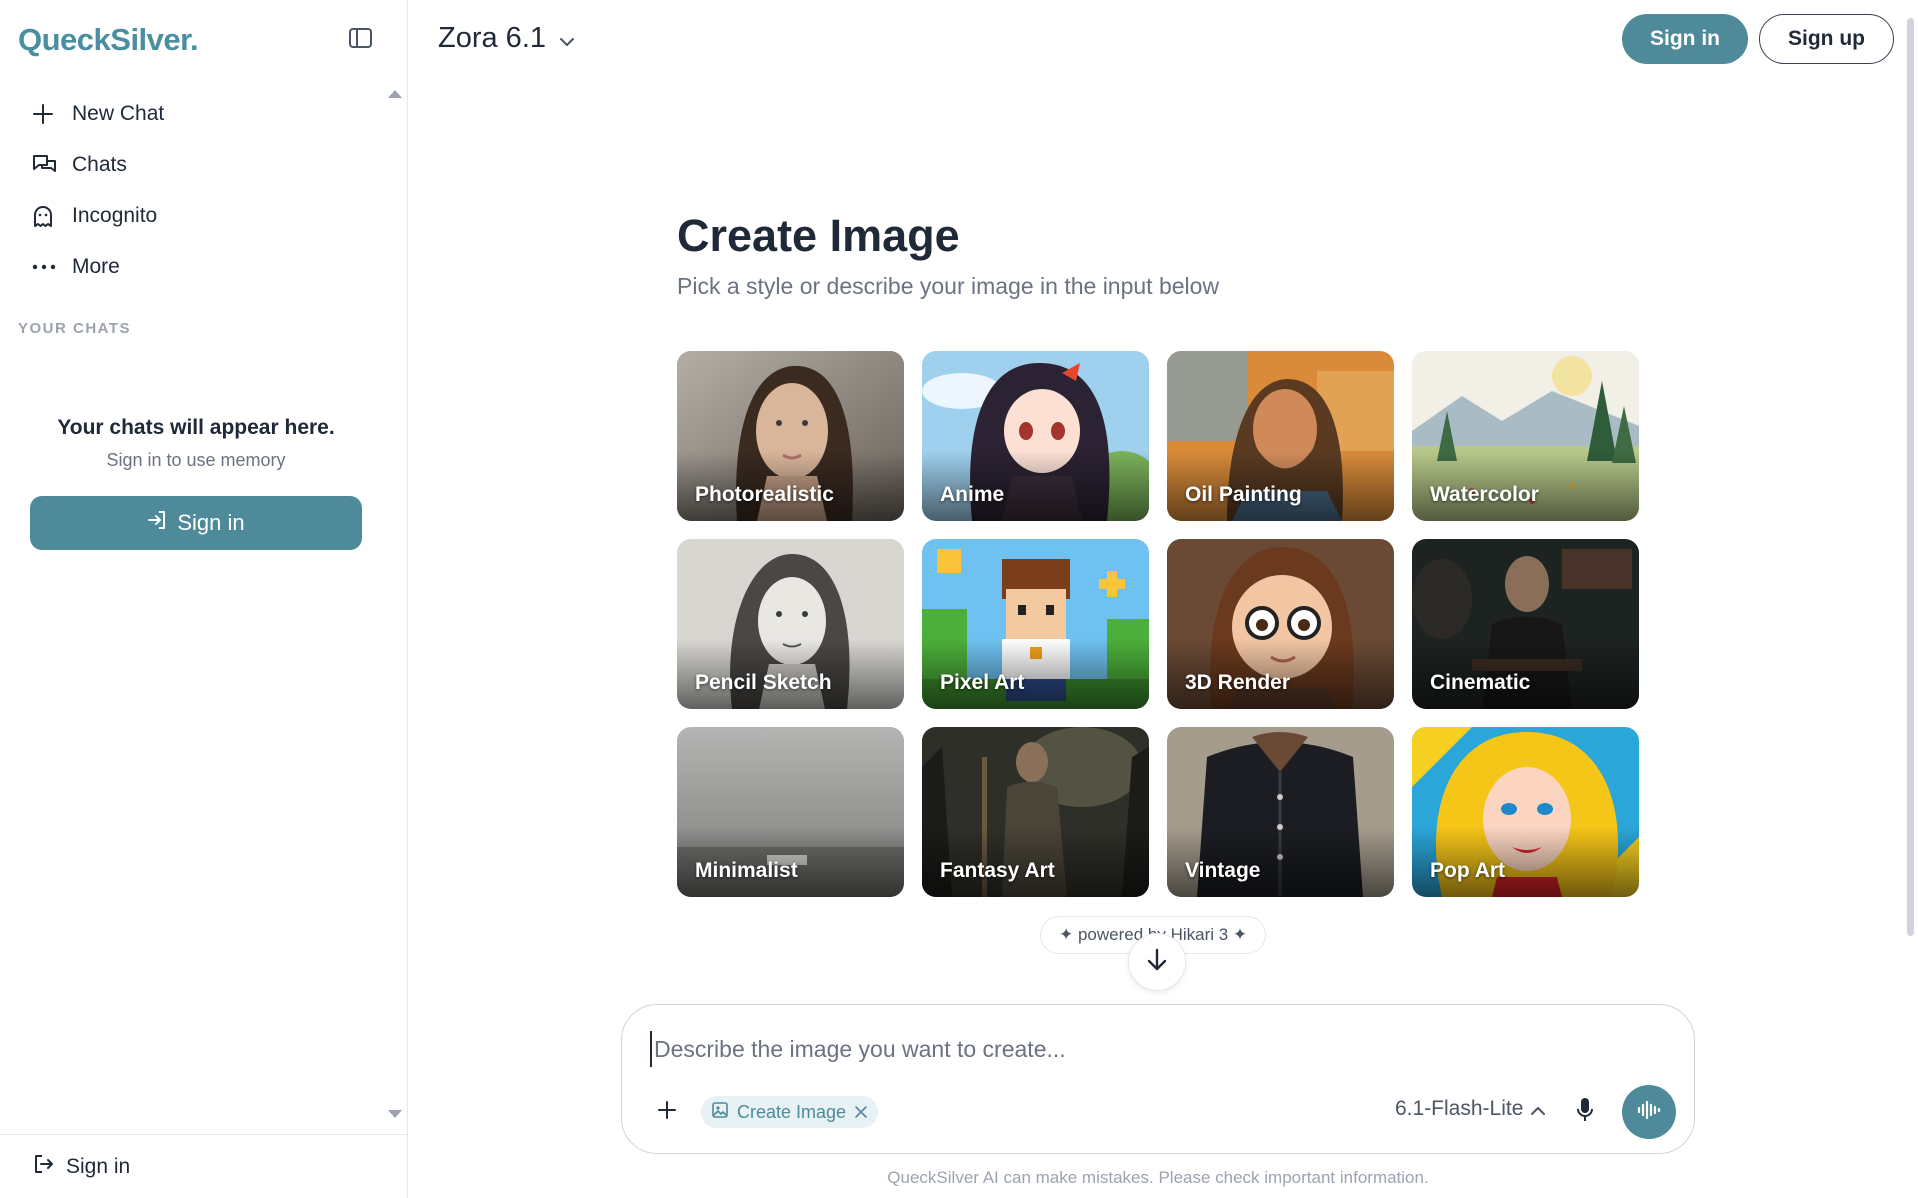 Image resolution: width=1918 pixels, height=1198 pixels. I want to click on voice-mode-button, so click(1649, 1112).